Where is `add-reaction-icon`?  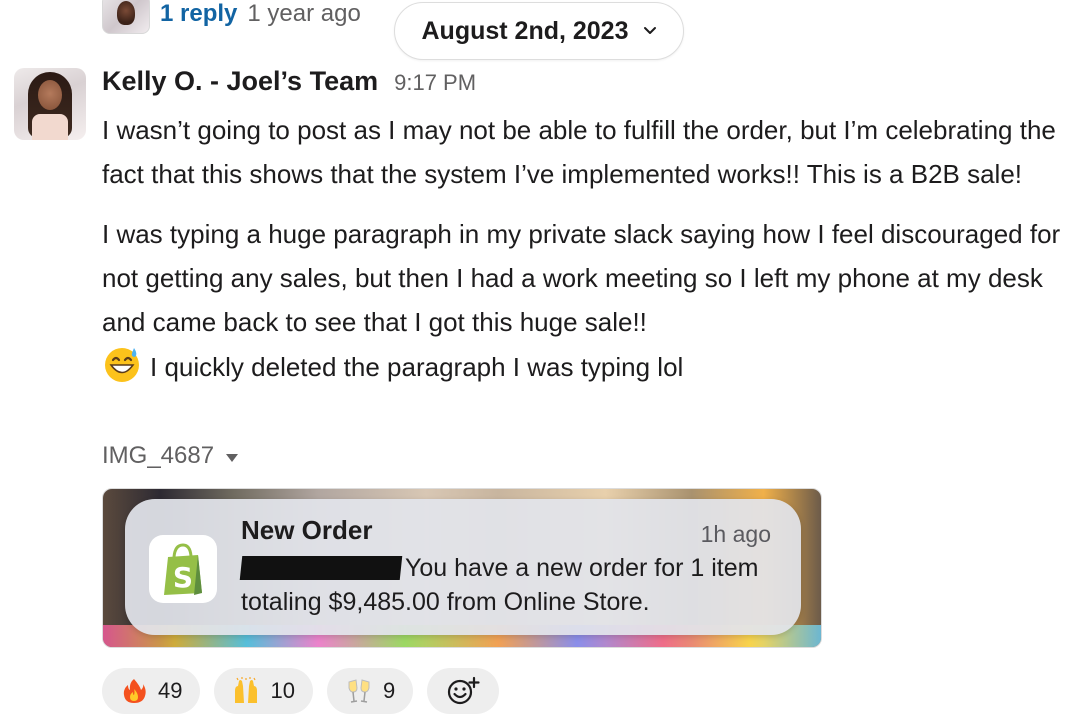 add-reaction-icon is located at coordinates (464, 690).